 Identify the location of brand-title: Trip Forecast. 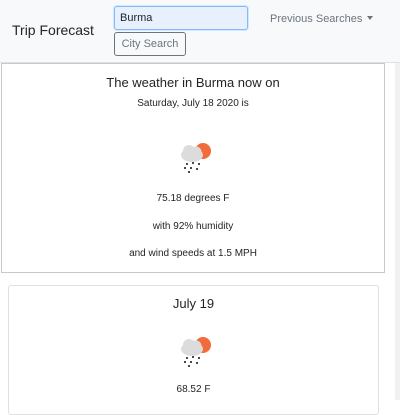
(53, 30).